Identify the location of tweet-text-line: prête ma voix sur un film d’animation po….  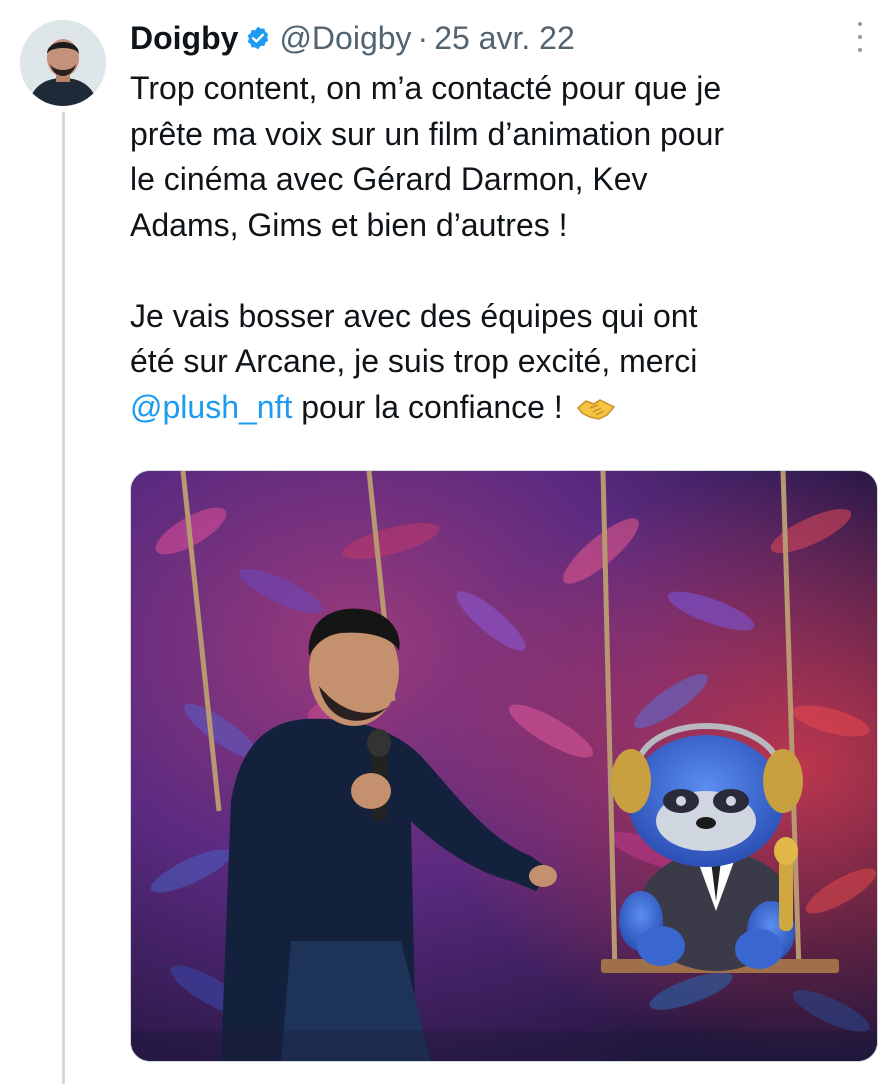
(427, 133).